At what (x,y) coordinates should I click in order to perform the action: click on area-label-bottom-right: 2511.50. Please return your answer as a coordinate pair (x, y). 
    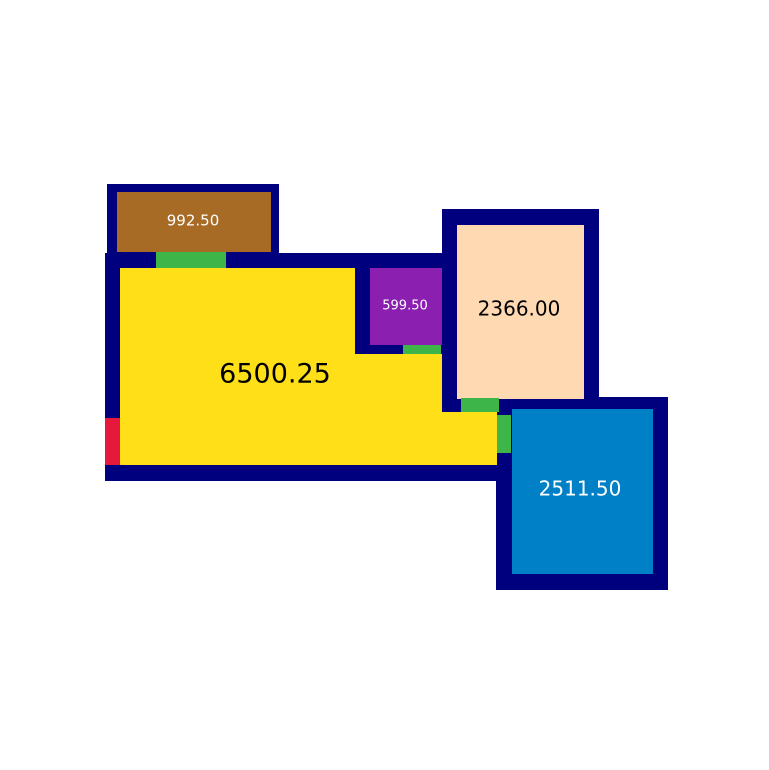
    Looking at the image, I should click on (580, 489).